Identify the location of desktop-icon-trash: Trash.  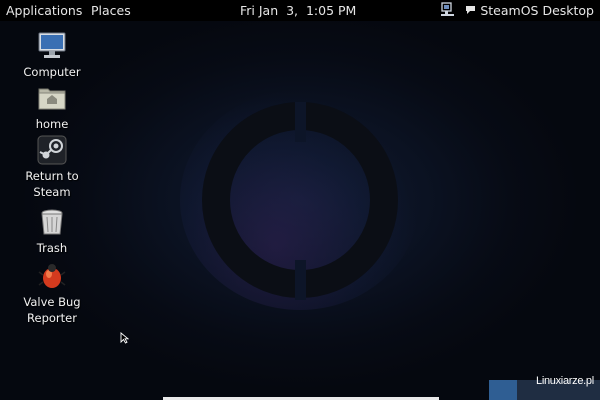
(52, 231).